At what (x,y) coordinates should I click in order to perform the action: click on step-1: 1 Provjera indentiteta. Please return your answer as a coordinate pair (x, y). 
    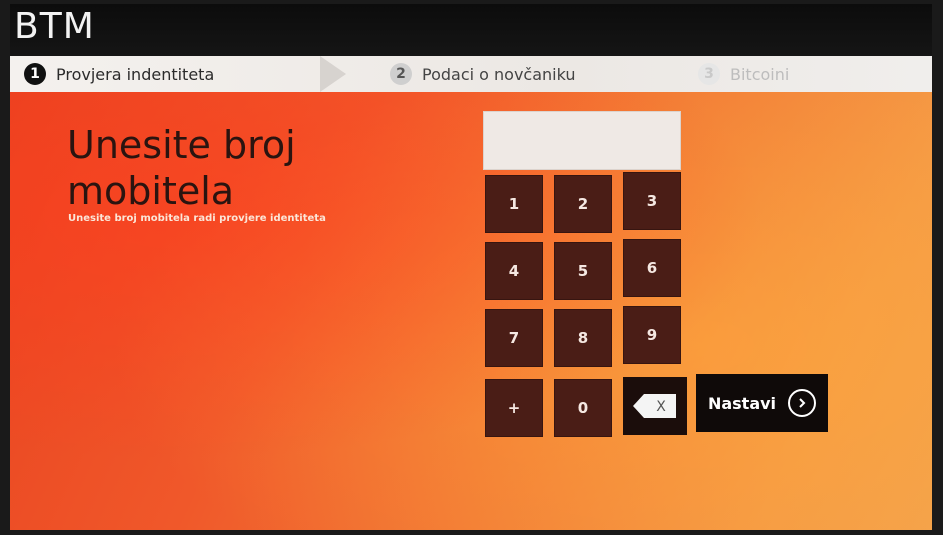
    Looking at the image, I should click on (119, 74).